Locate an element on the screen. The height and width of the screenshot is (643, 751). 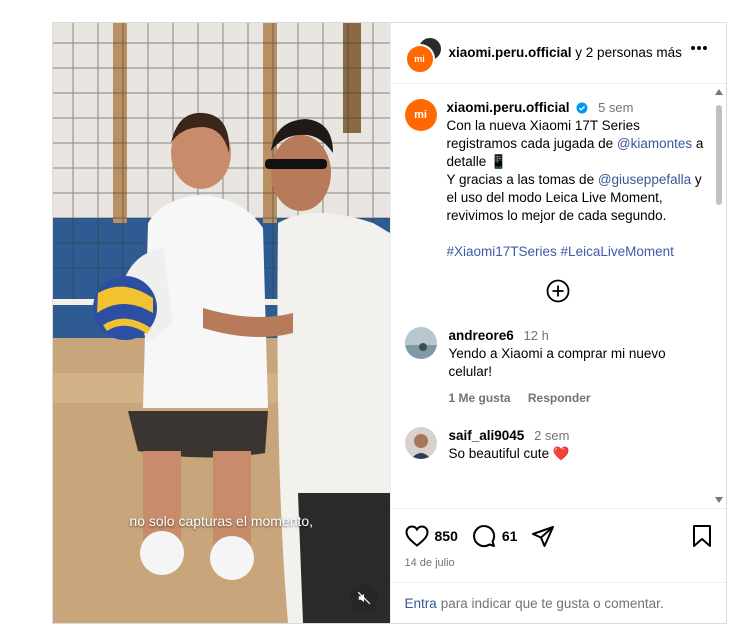
verified-badge-icon is located at coordinates (582, 108).